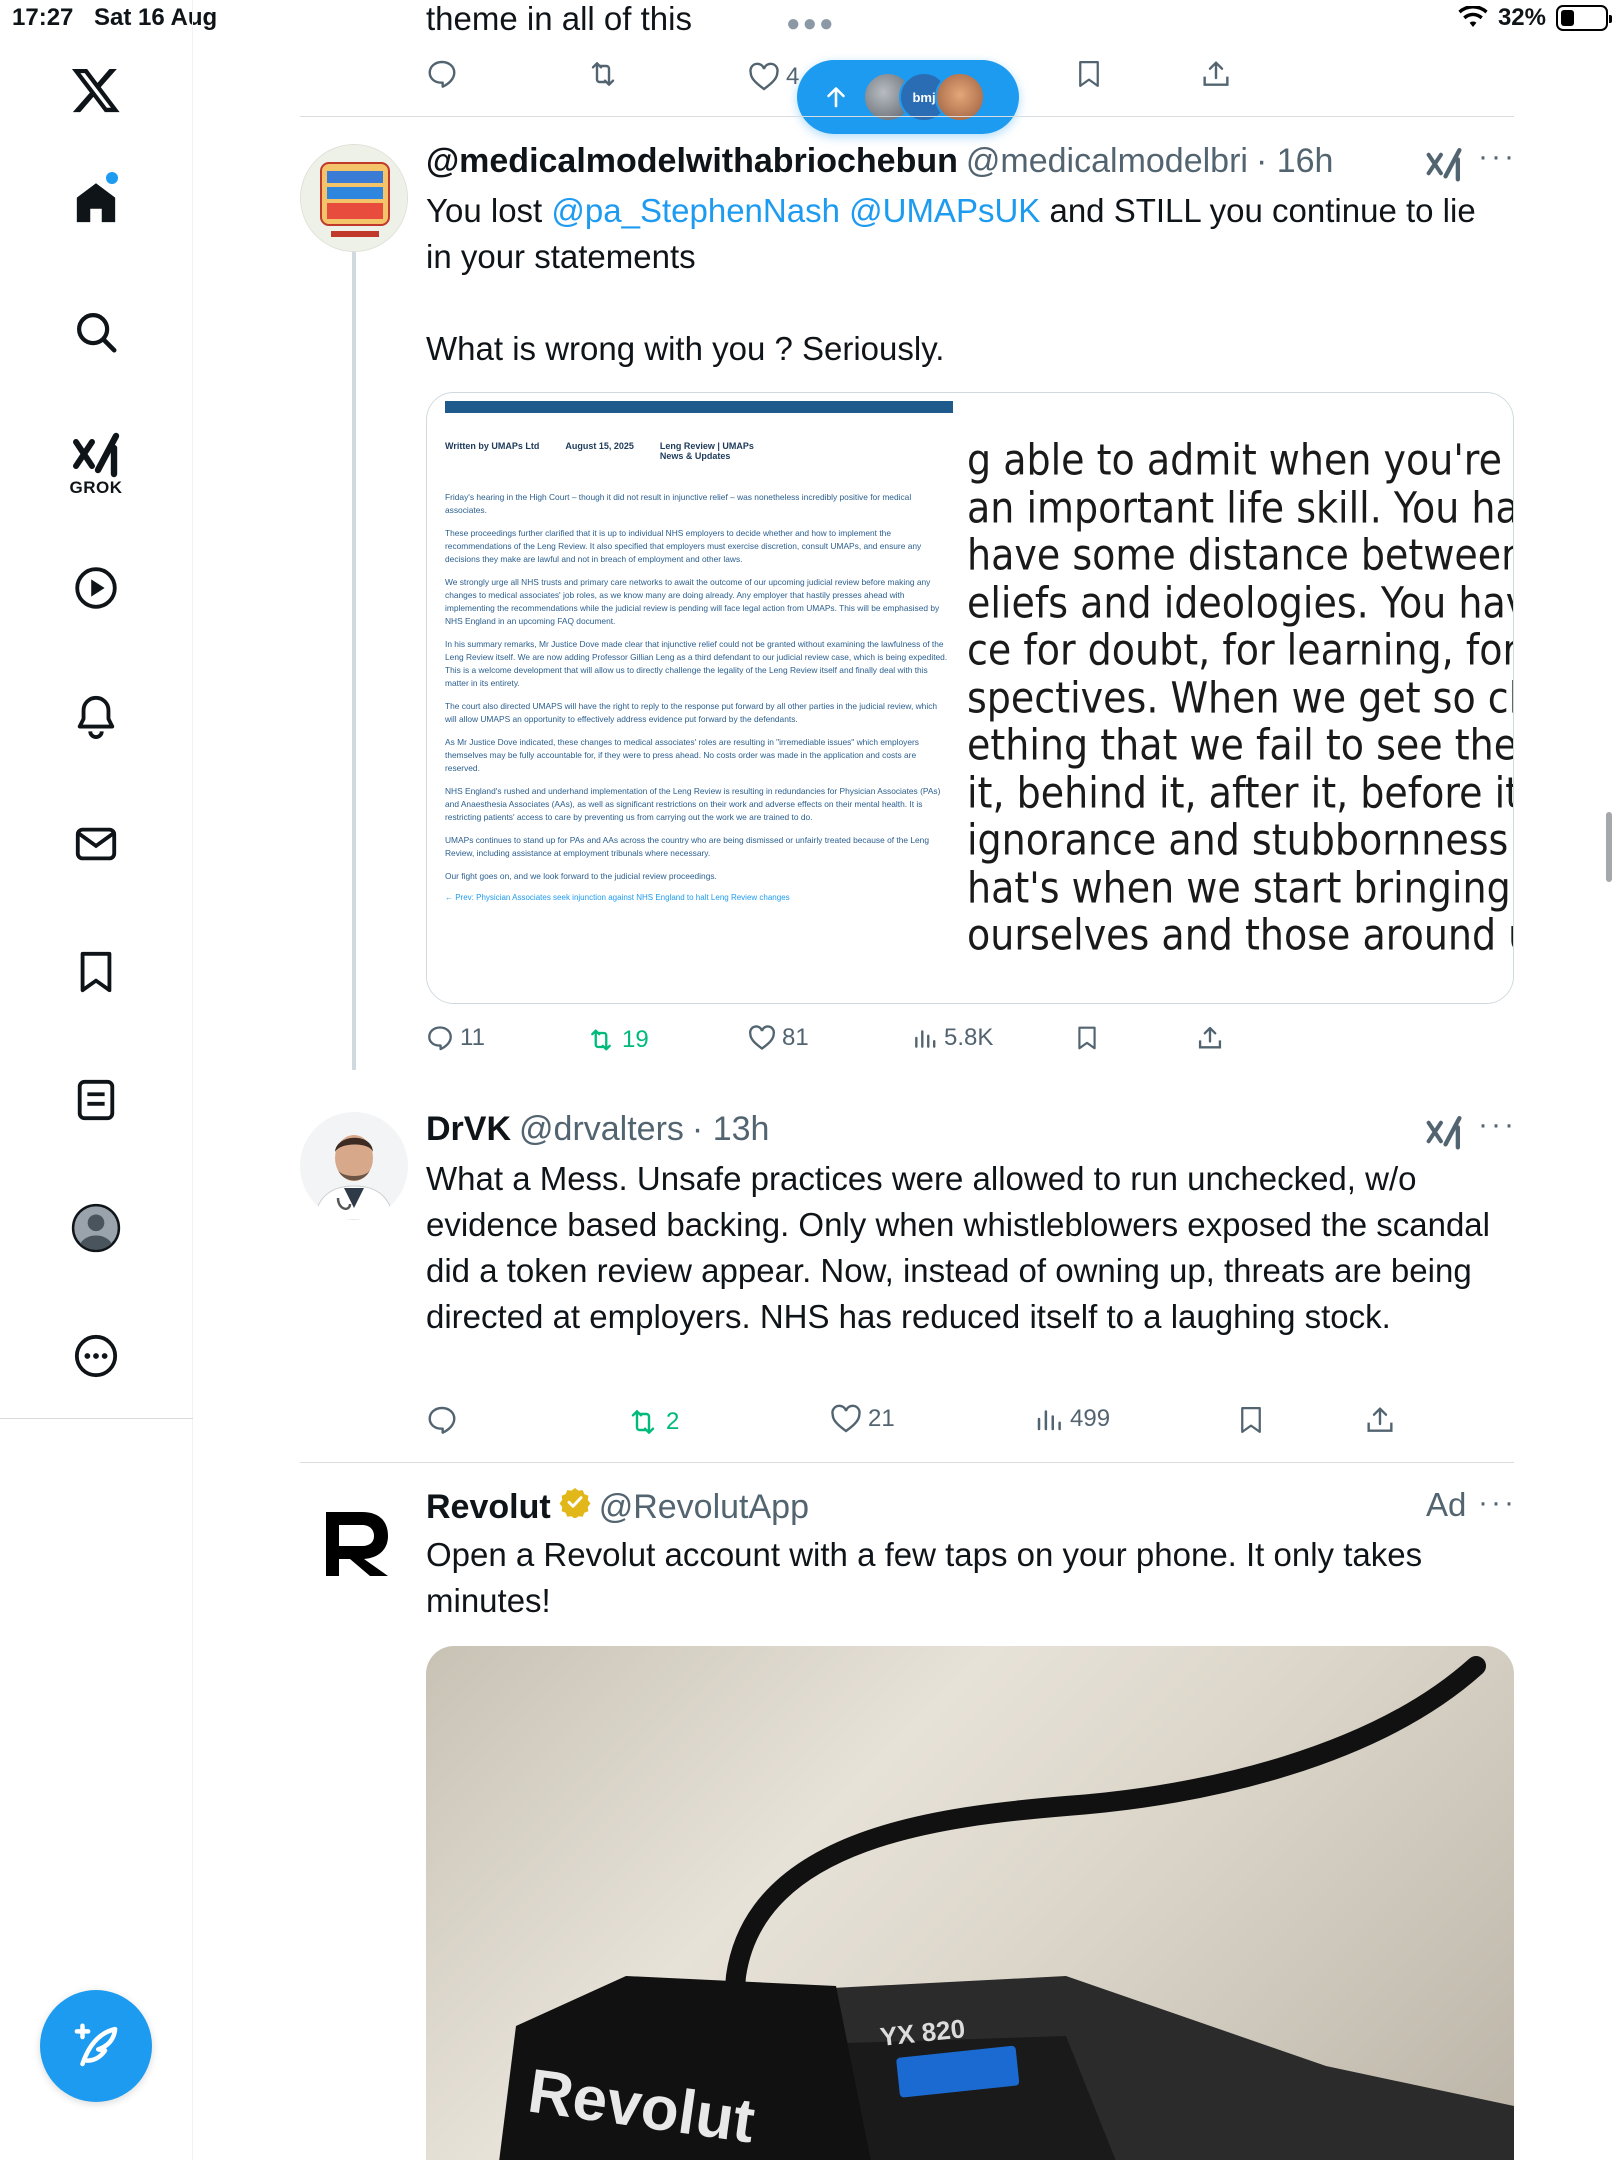 This screenshot has height=2160, width=1620. Describe the element at coordinates (1107, 161) in the screenshot. I see `user-handle: @medicalmodelbri` at that location.